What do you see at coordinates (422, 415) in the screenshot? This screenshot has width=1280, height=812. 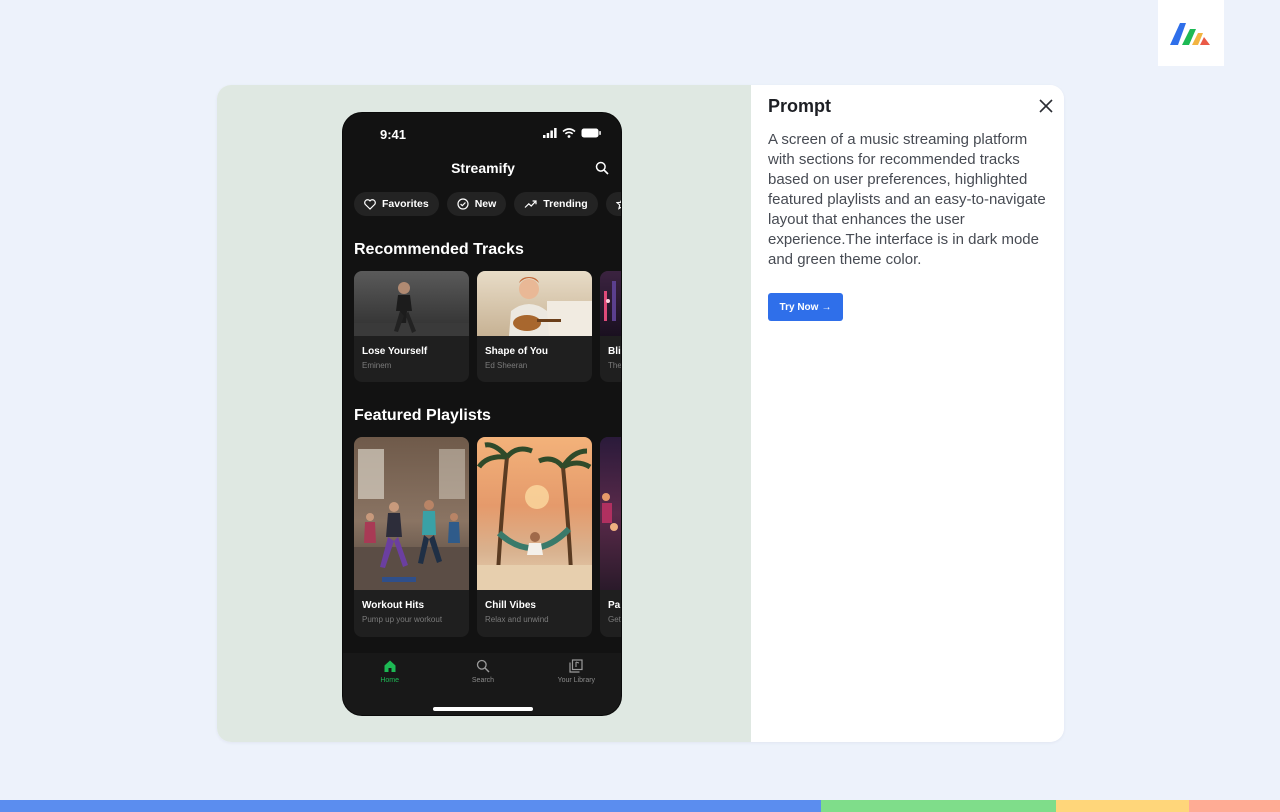 I see `featured-title: Featured Playlists` at bounding box center [422, 415].